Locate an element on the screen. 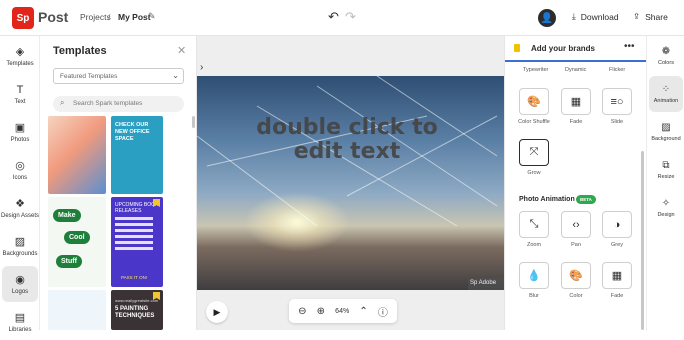 This screenshot has height=340, width=684. animation-fade: ▦ is located at coordinates (576, 101).